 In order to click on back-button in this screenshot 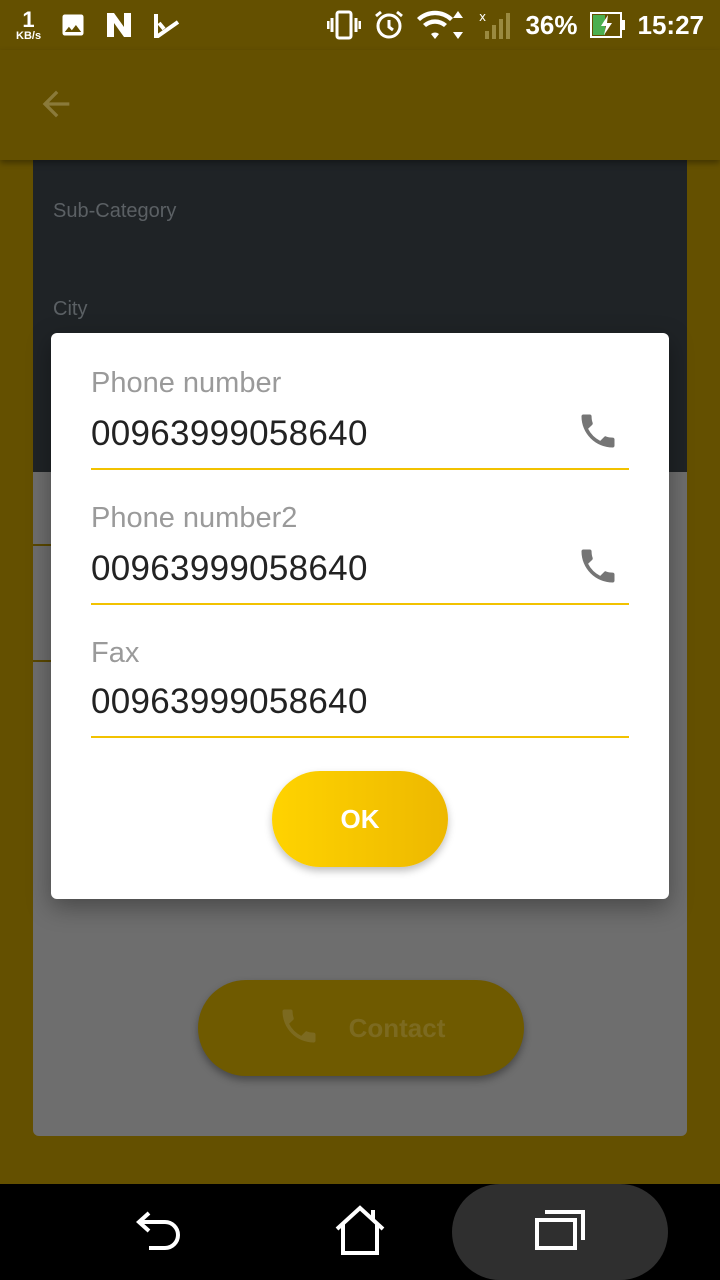, I will do `click(56, 106)`.